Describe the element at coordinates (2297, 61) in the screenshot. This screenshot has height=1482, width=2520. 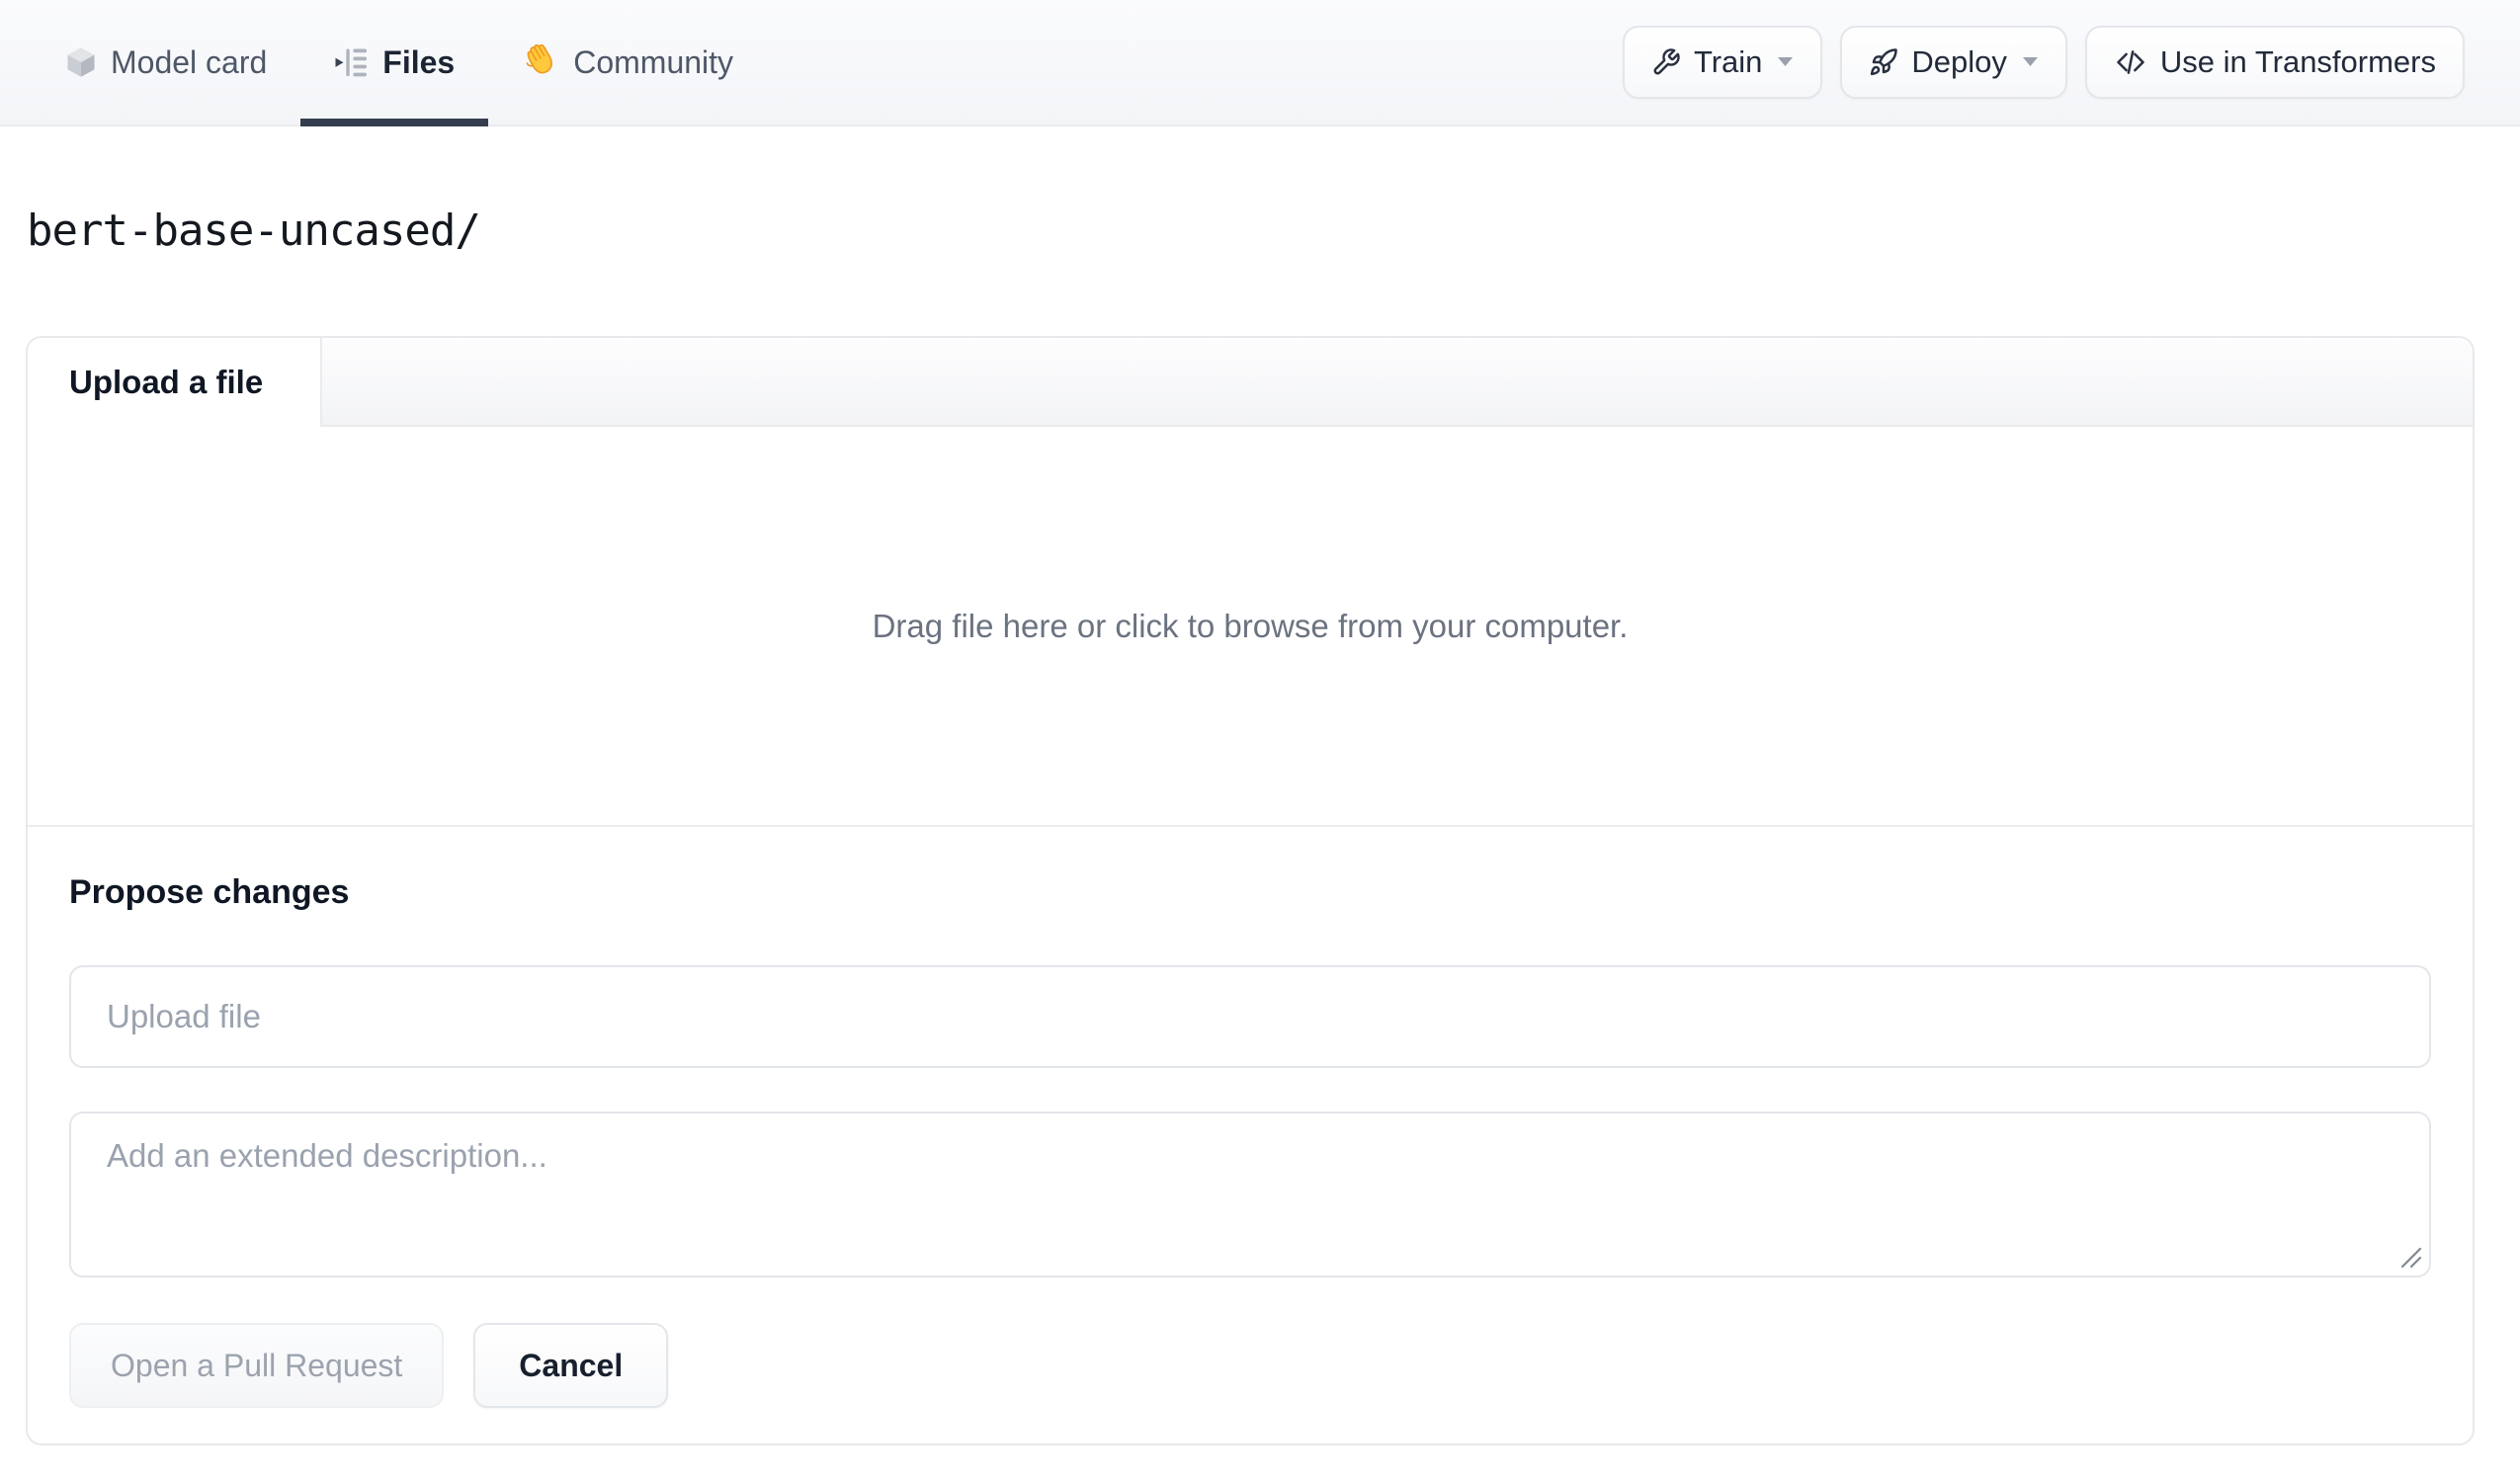
I see `use-in-transformers-button-label: Use in Transformers` at that location.